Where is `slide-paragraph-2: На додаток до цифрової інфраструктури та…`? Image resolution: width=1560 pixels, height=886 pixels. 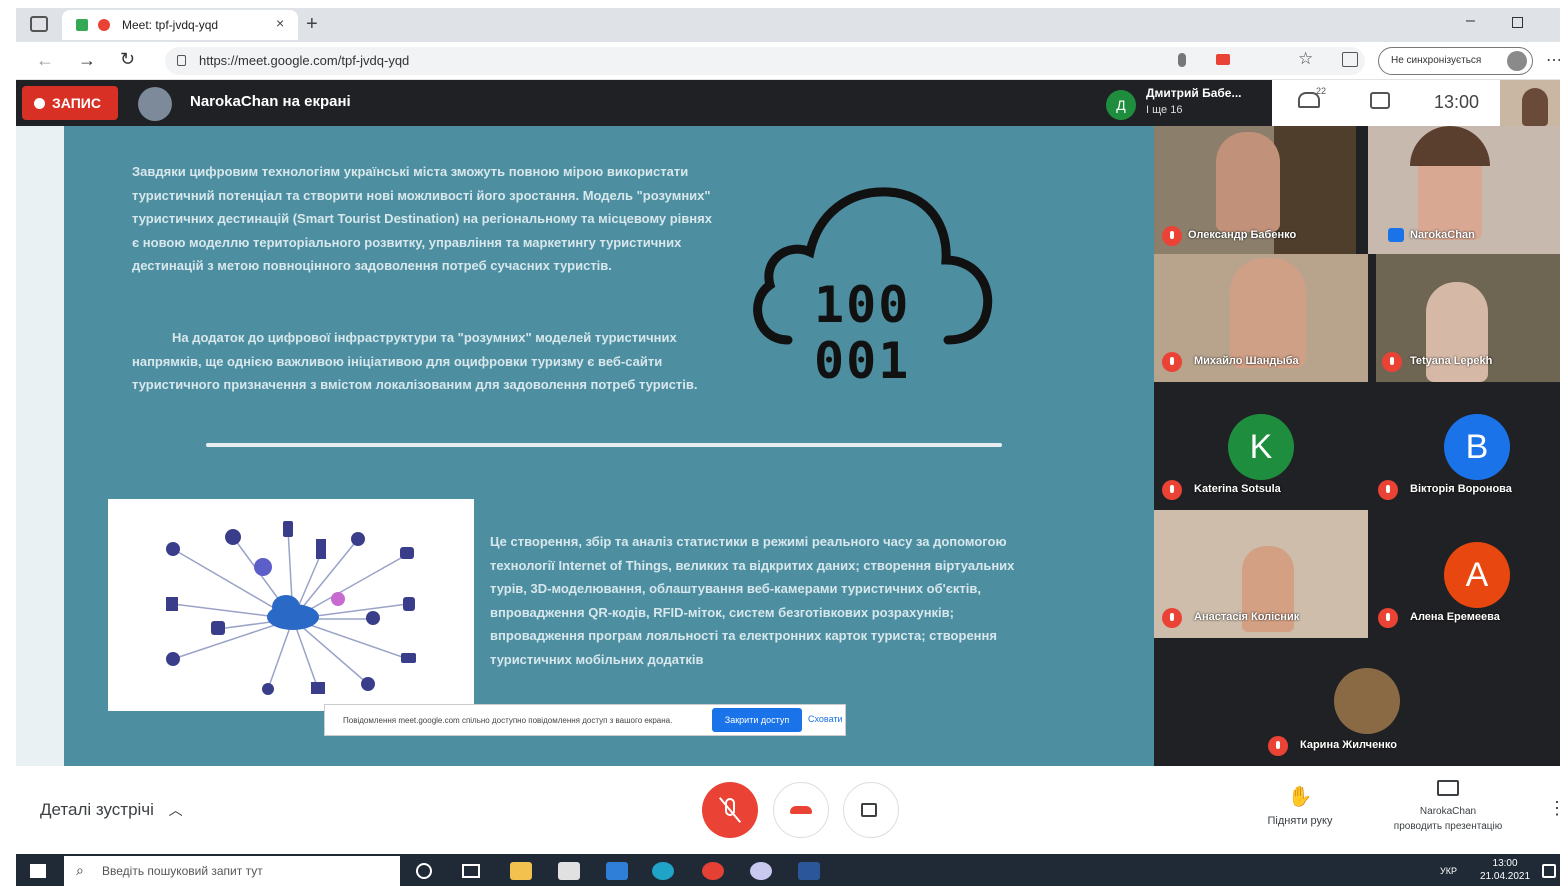 slide-paragraph-2: На додаток до цифрової інфраструктури та… is located at coordinates (415, 361).